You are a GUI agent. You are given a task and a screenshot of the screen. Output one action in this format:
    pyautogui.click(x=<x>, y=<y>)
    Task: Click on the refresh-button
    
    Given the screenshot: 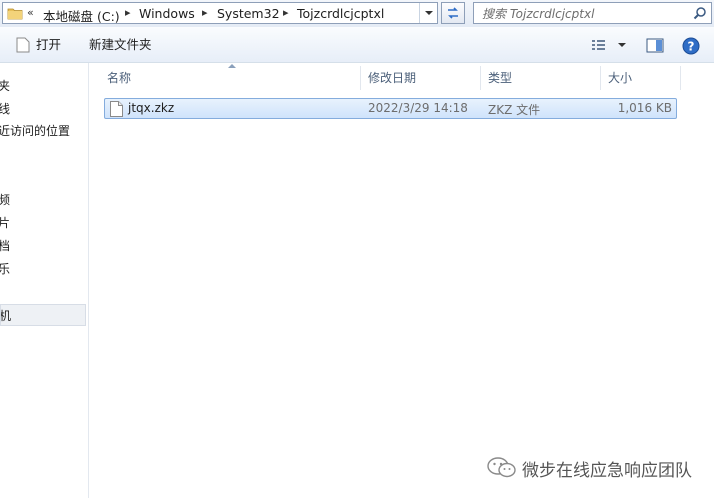 What is the action you would take?
    pyautogui.click(x=453, y=13)
    